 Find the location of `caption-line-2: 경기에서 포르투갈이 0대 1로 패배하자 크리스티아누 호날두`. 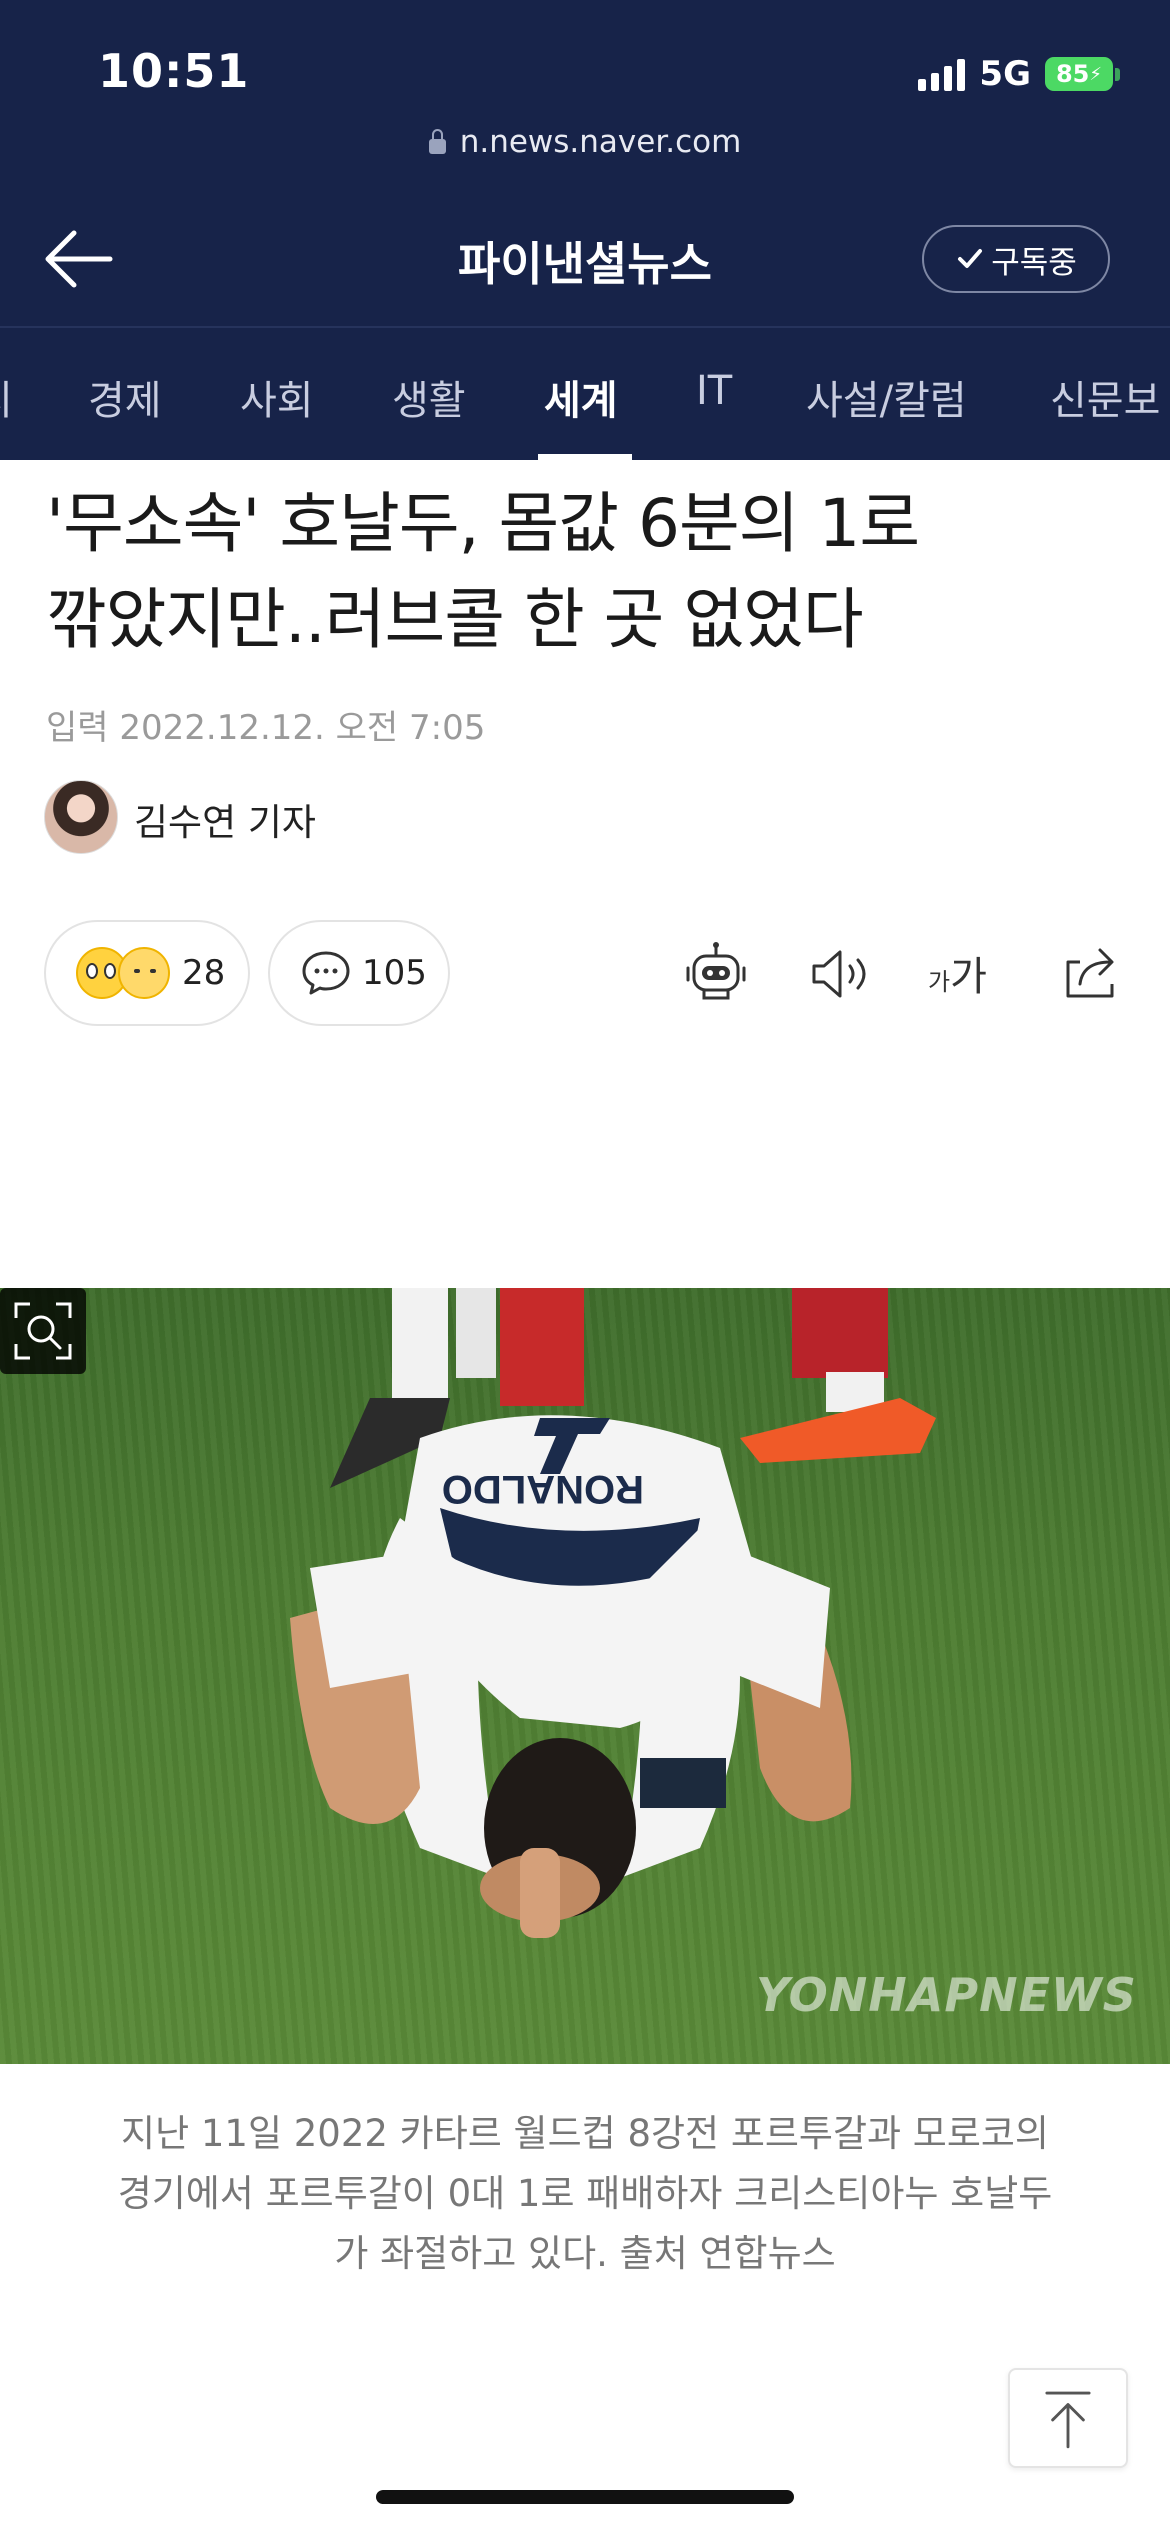

caption-line-2: 경기에서 포르투갈이 0대 1로 패배하자 크리스티아누 호날두 is located at coordinates (585, 2193).